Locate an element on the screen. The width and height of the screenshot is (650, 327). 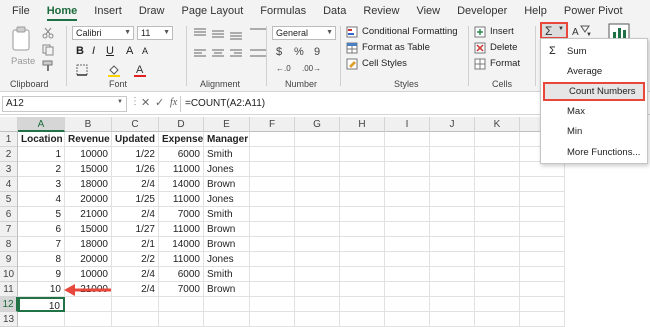
cell: 8 is located at coordinates (41, 259).